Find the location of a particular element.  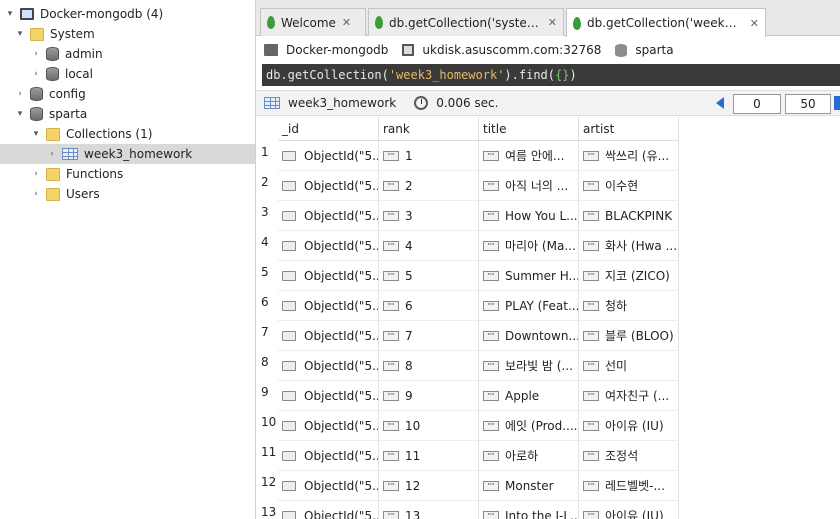

column-header-title: title is located at coordinates (529, 129).